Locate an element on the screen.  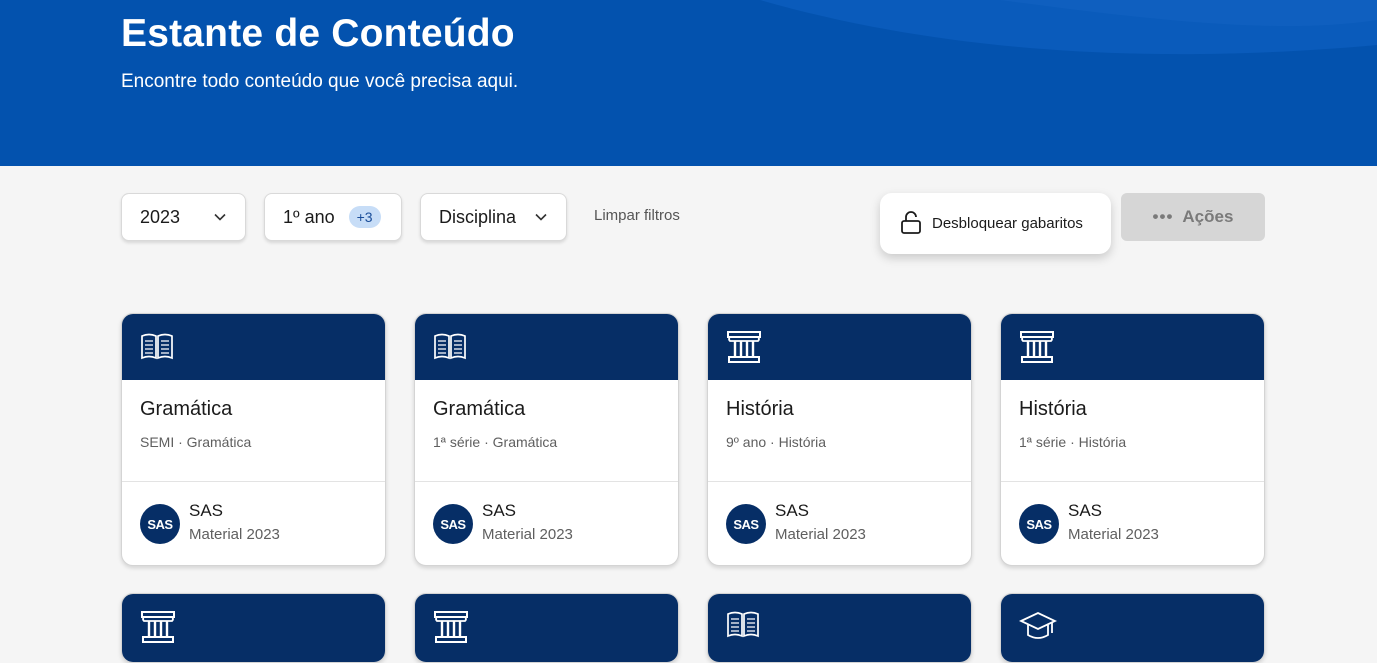
card-meta: 1ª série · História is located at coordinates (1073, 442).